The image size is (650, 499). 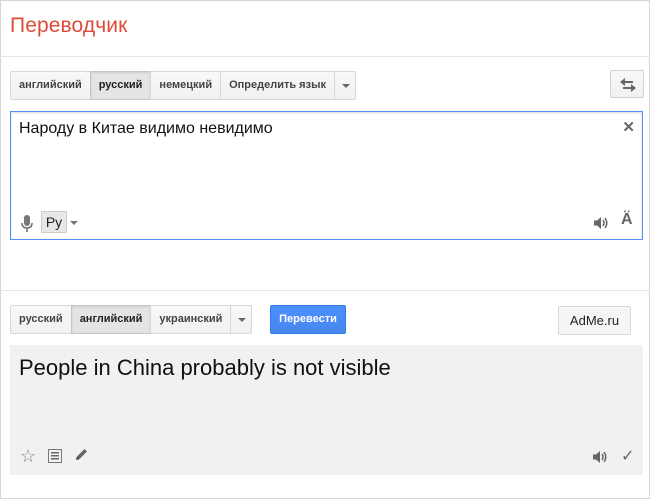 I want to click on pencil-icon, so click(x=81, y=454).